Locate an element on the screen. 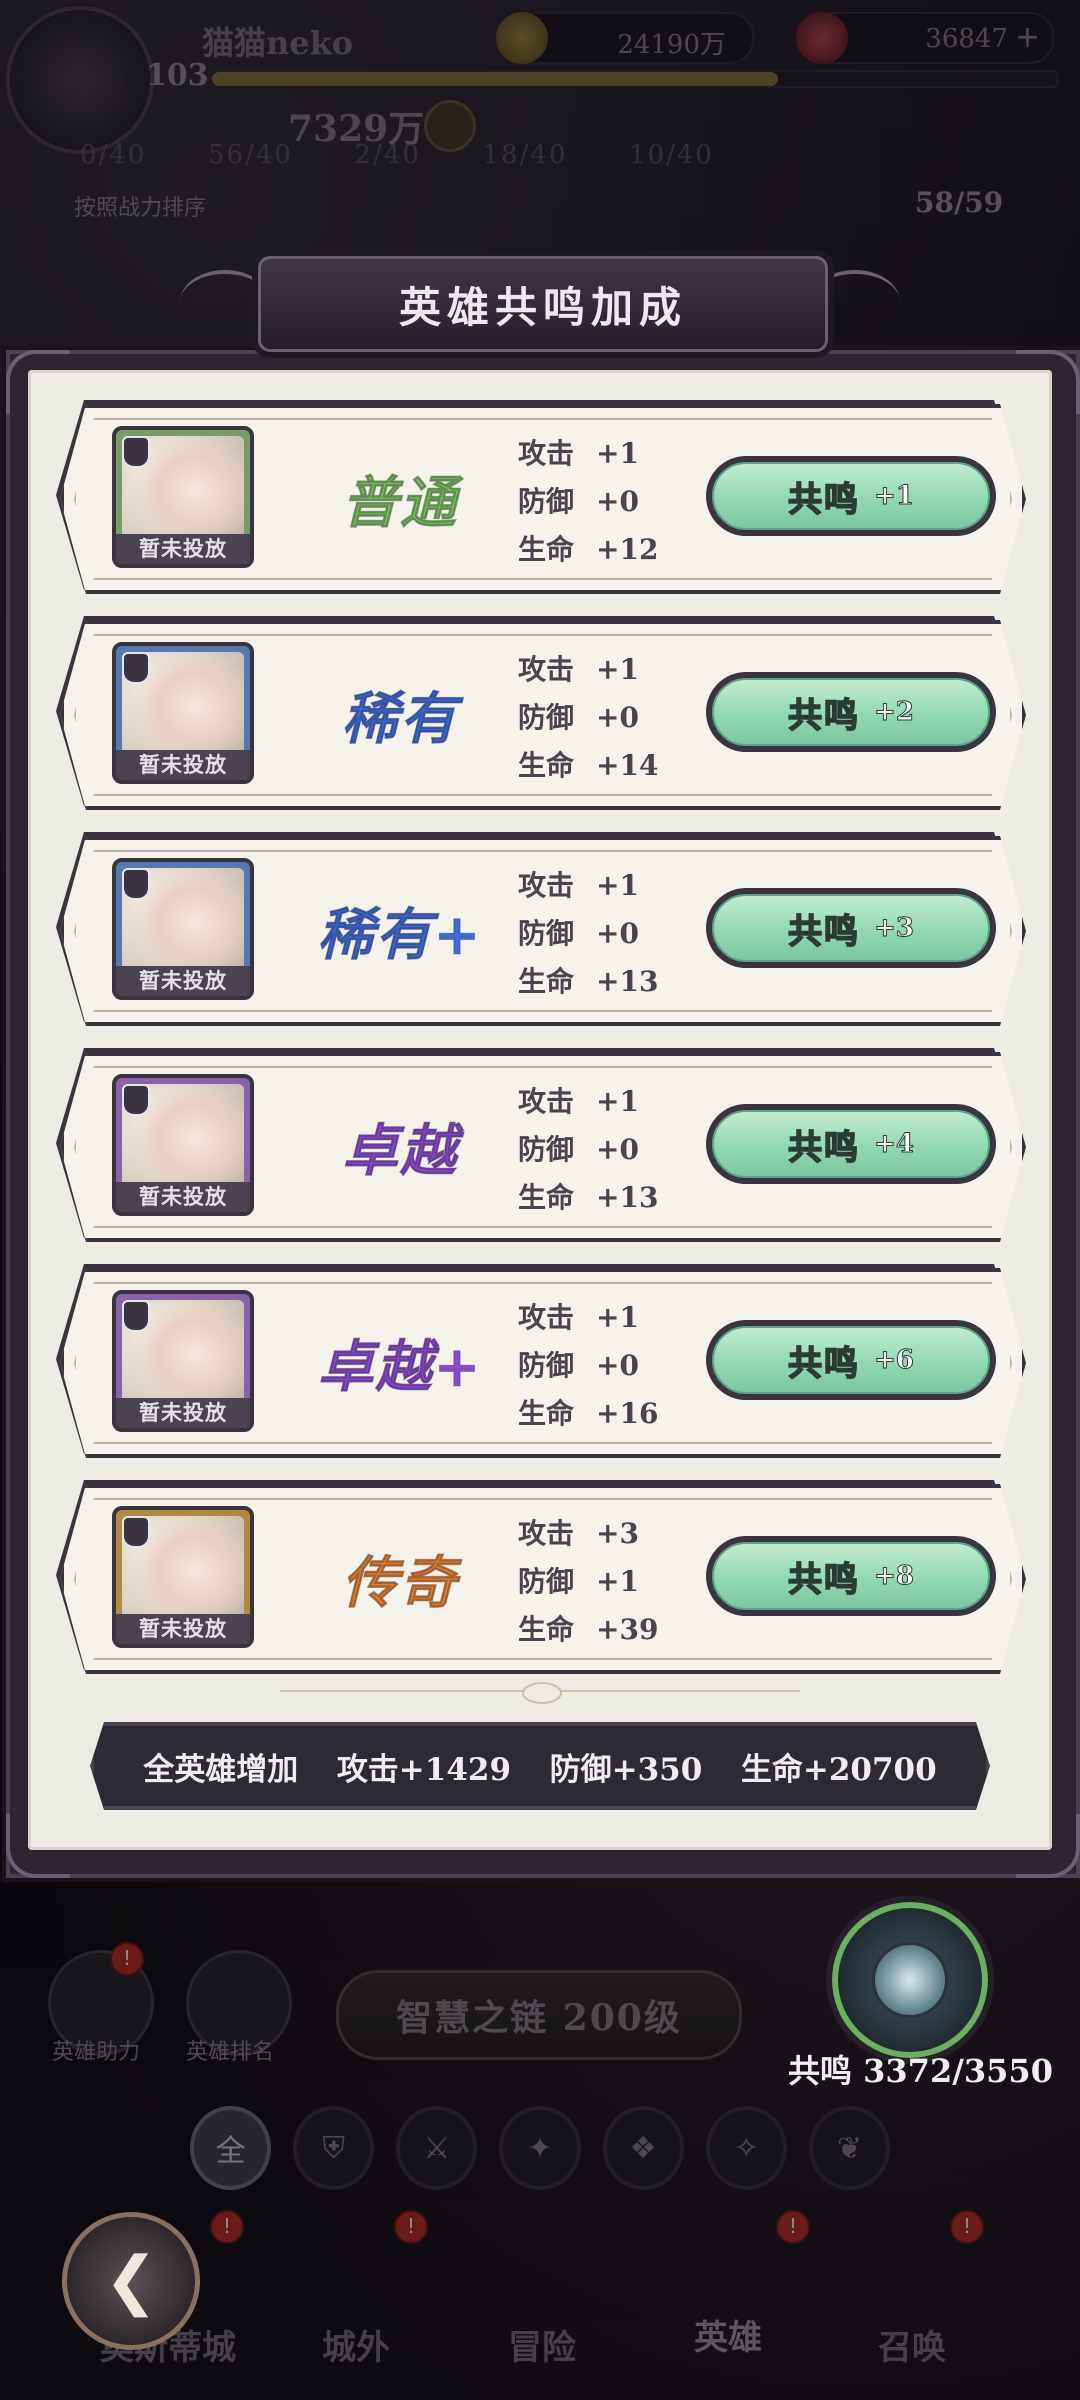  total-bonus-bar: 全英雄增加 攻击+1429 防御+350 生命+20700 is located at coordinates (540, 1766).